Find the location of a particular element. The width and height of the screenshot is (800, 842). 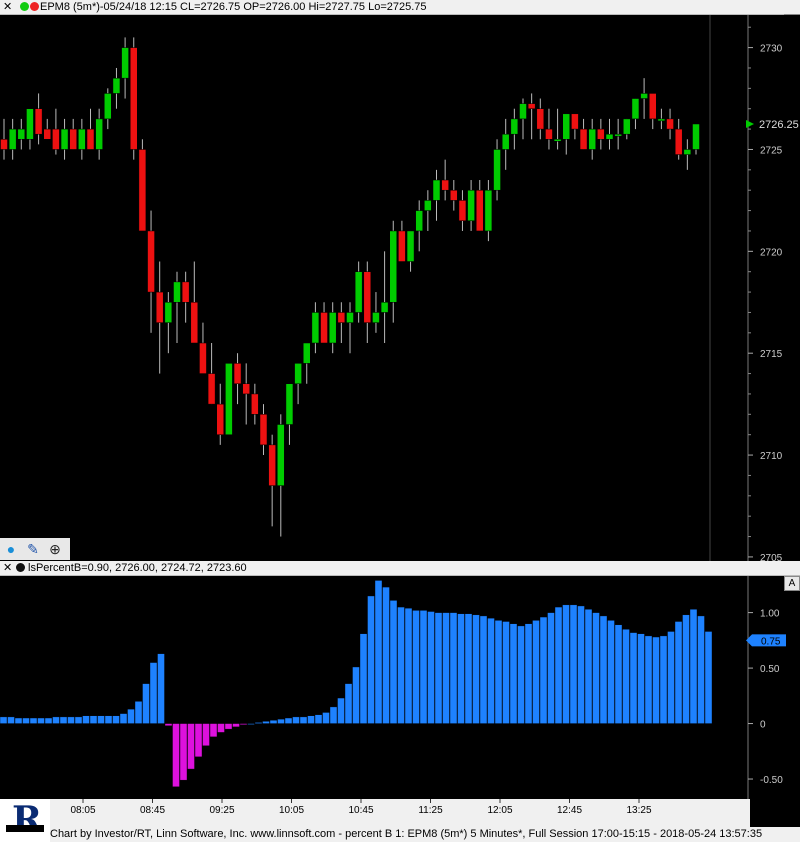

time-tick-label: 09:25 is located at coordinates (221, 810).